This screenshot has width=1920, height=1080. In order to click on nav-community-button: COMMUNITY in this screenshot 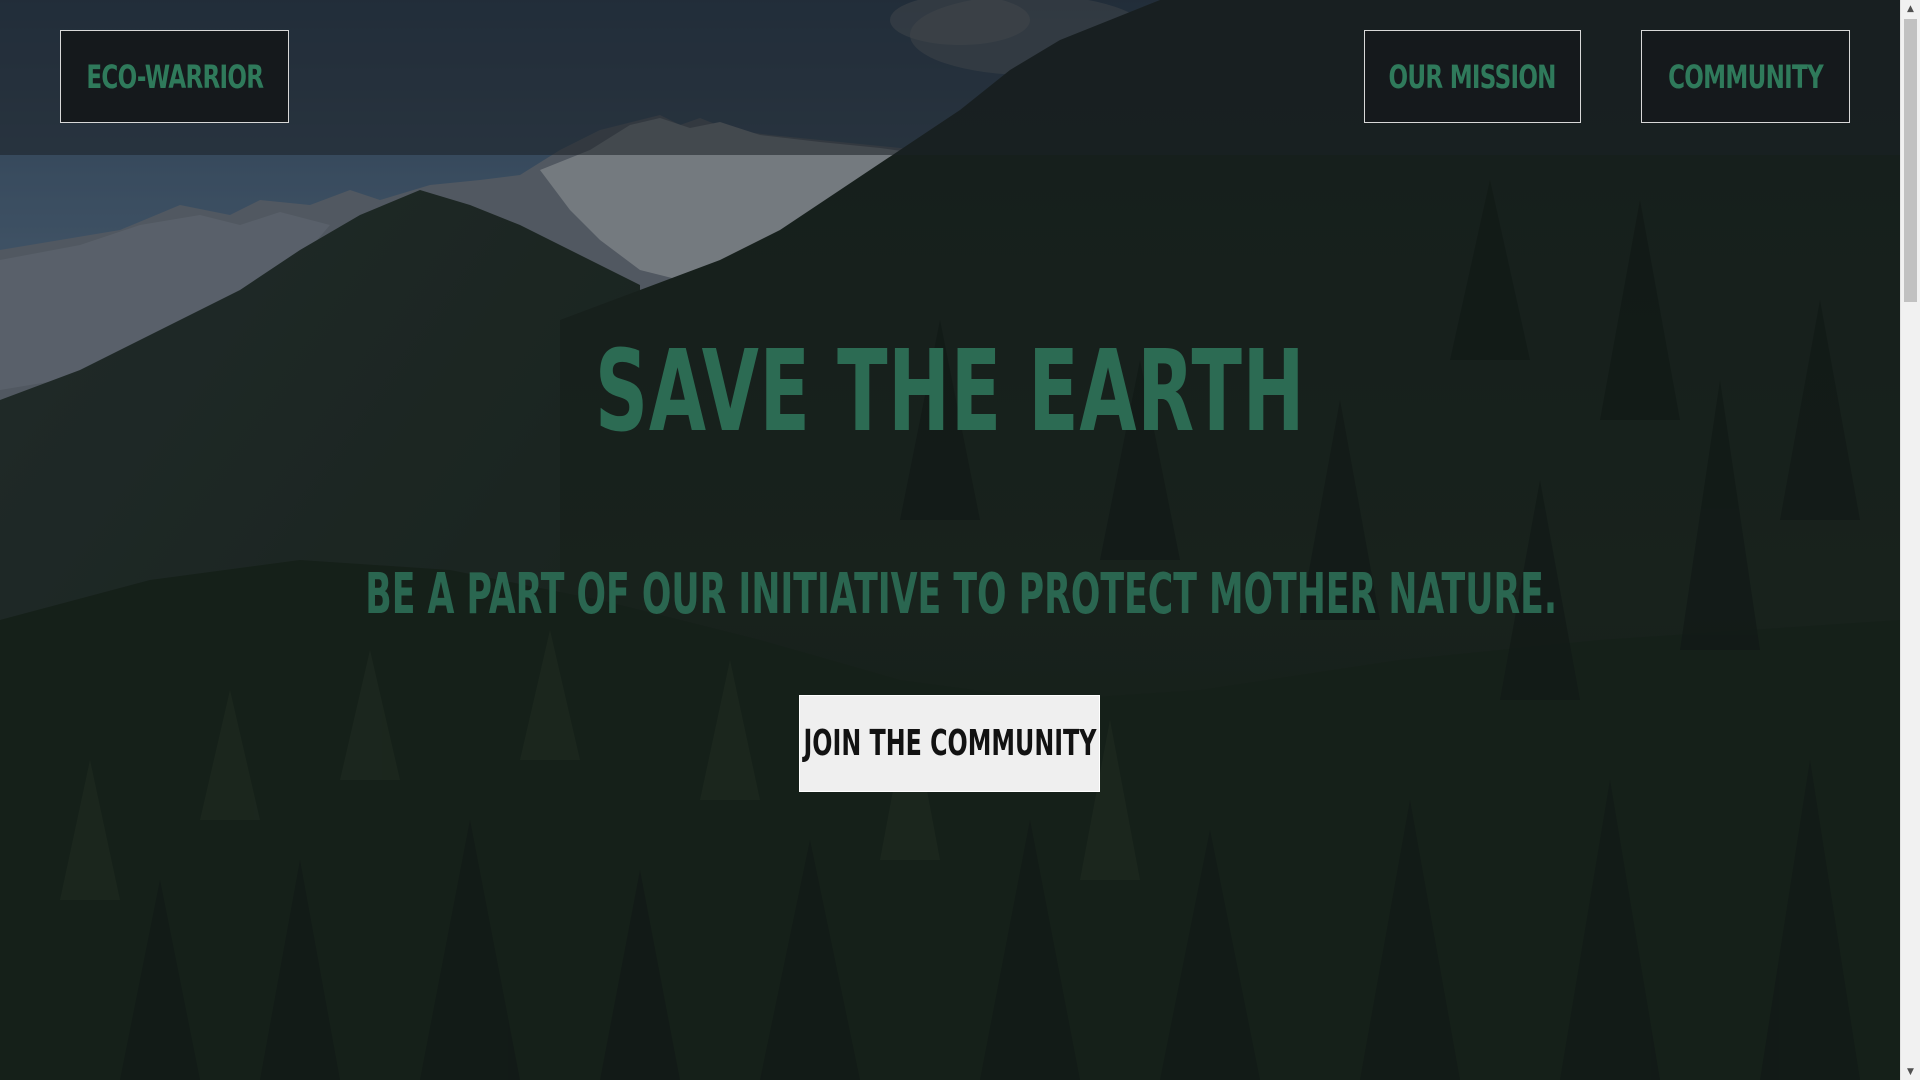, I will do `click(1745, 76)`.